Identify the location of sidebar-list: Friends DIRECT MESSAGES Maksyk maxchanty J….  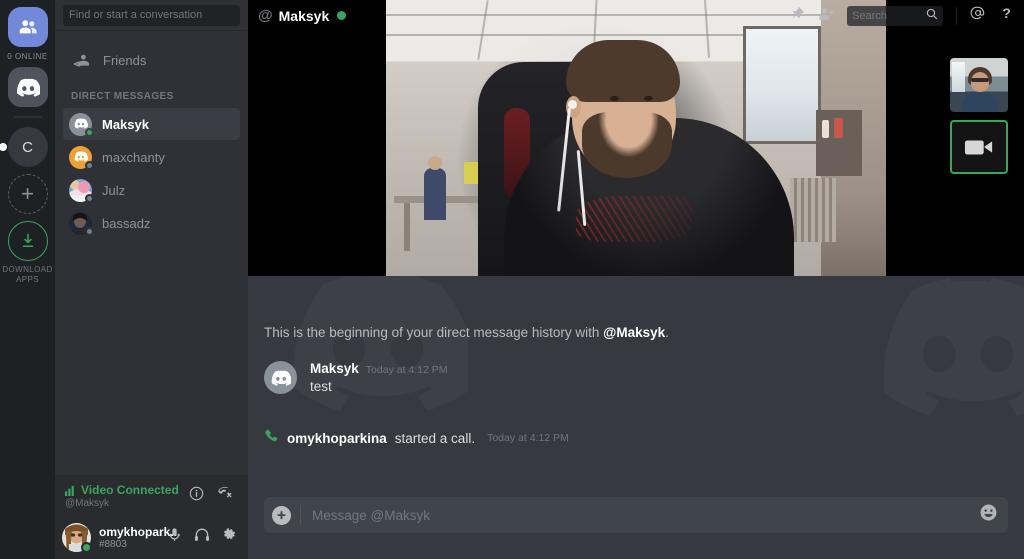
(151, 253).